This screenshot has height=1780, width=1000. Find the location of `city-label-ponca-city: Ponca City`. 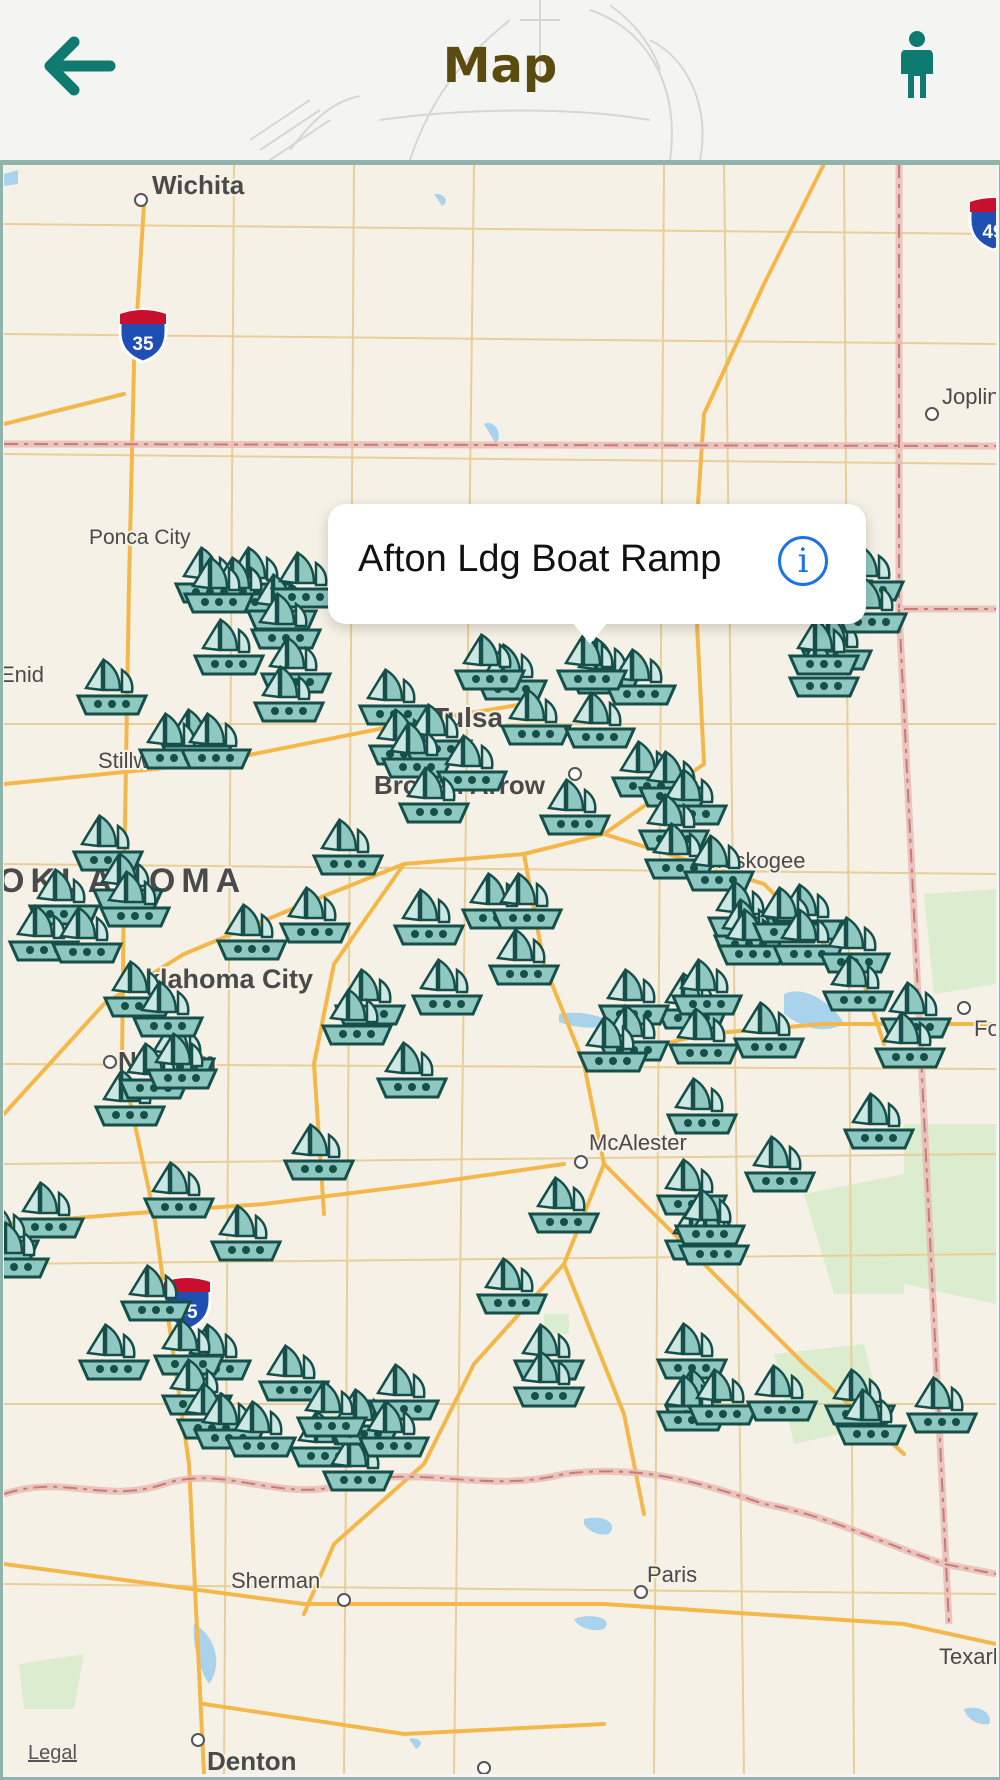

city-label-ponca-city: Ponca City is located at coordinates (140, 537).